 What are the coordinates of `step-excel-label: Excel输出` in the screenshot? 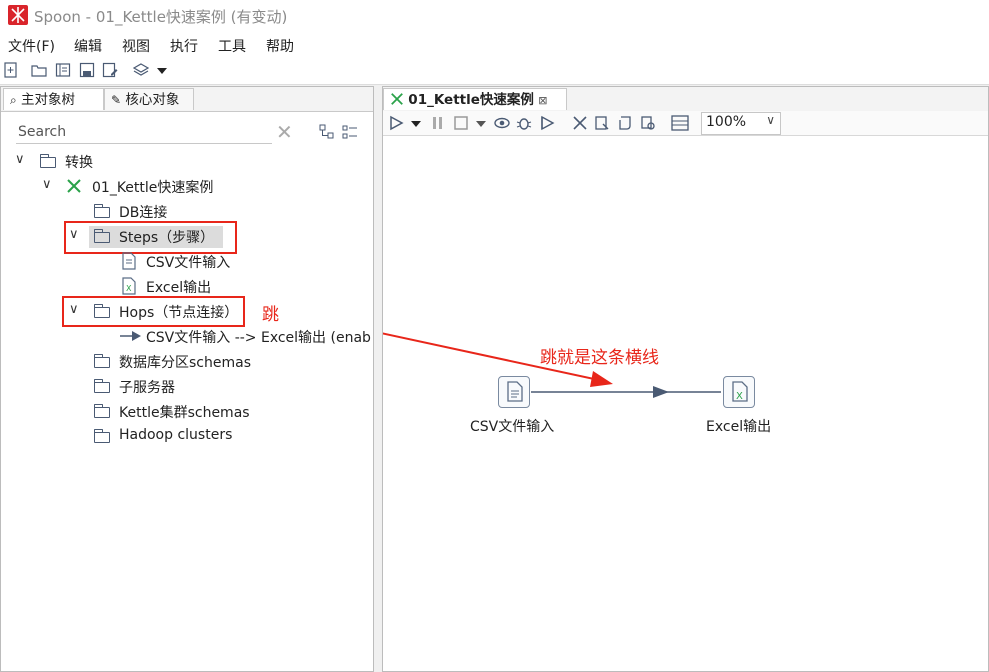 It's located at (739, 427).